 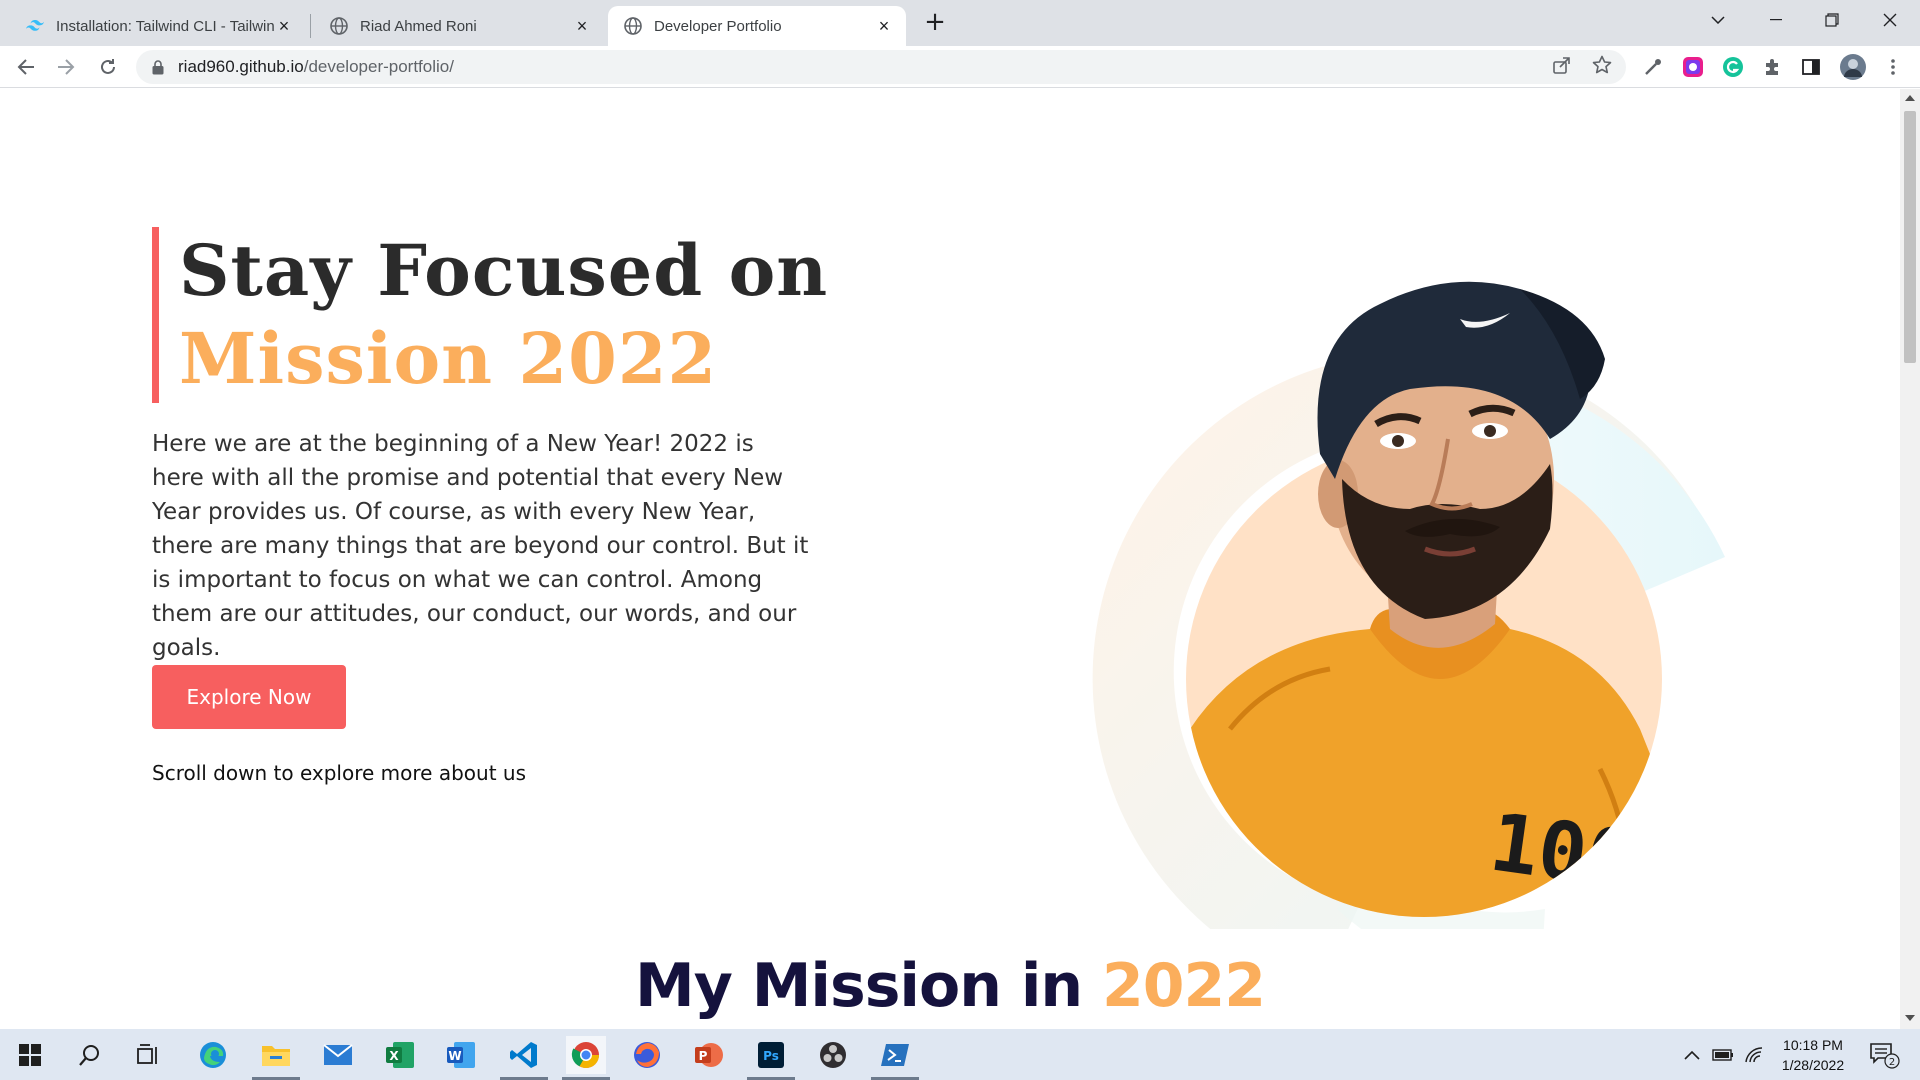 I want to click on grammarly-extension-icon, so click(x=1733, y=67).